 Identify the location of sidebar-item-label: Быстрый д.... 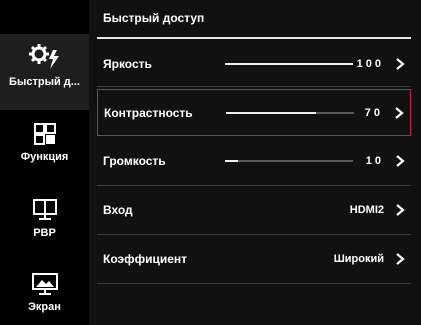
(44, 82).